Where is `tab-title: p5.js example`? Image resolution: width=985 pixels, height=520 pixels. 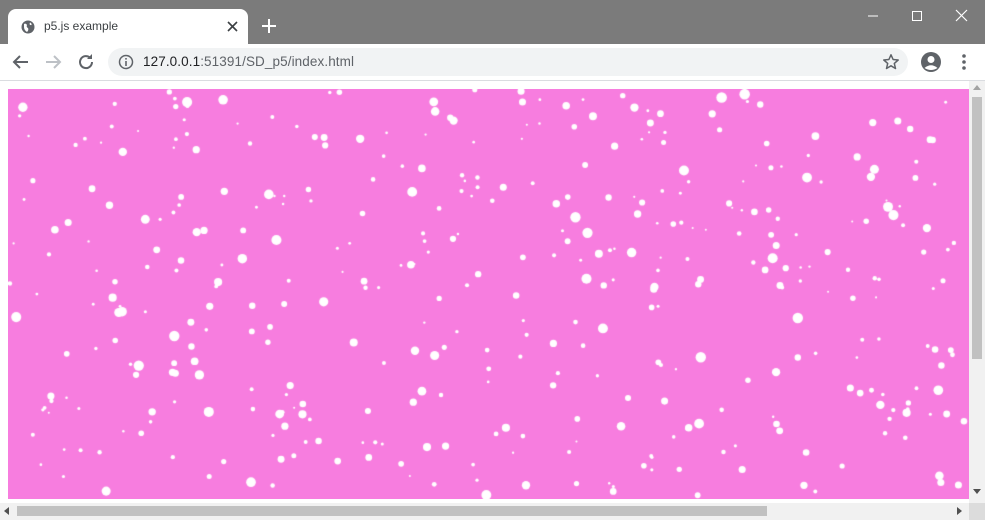 tab-title: p5.js example is located at coordinates (81, 26).